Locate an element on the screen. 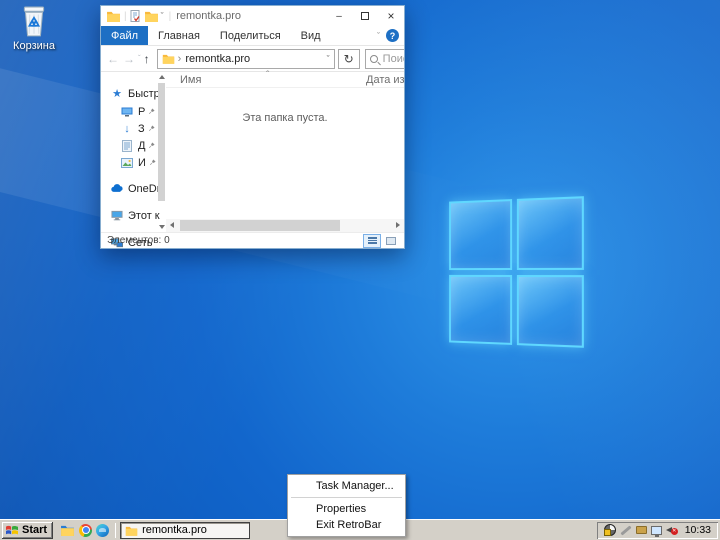  taskbar-divider is located at coordinates (116, 530).